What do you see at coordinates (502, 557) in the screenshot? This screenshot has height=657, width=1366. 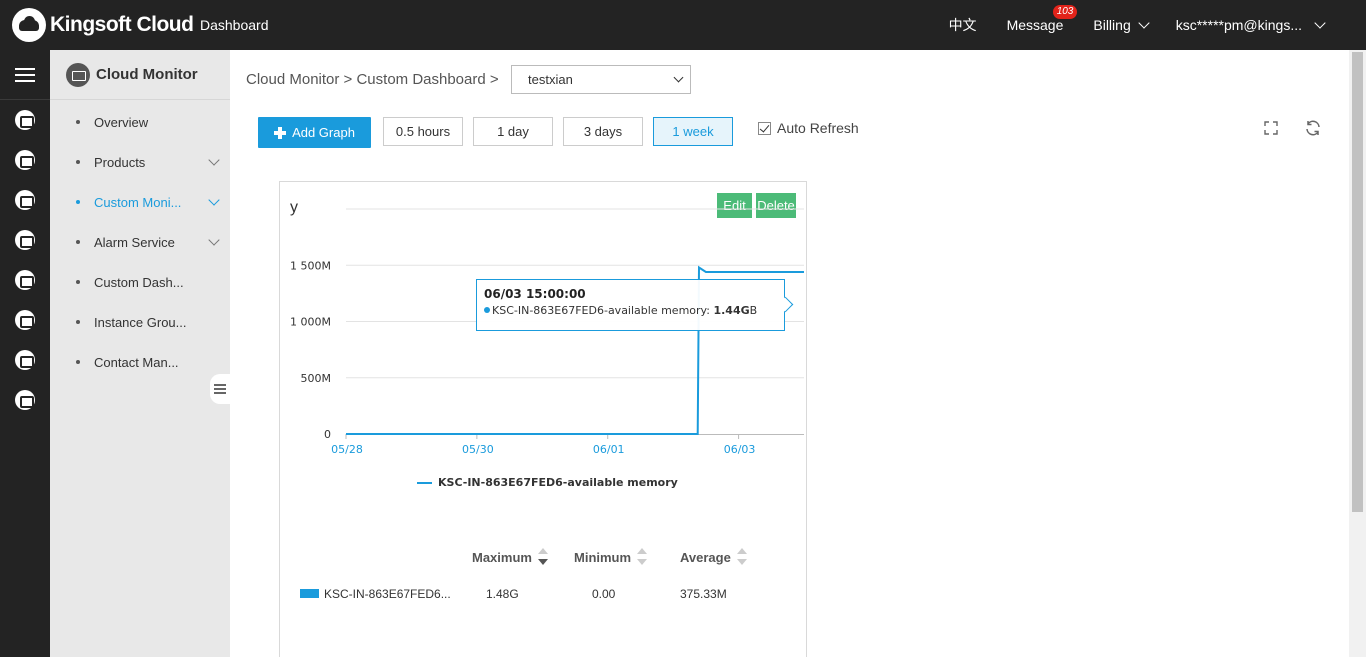 I see `stats-header-label: Maximum` at bounding box center [502, 557].